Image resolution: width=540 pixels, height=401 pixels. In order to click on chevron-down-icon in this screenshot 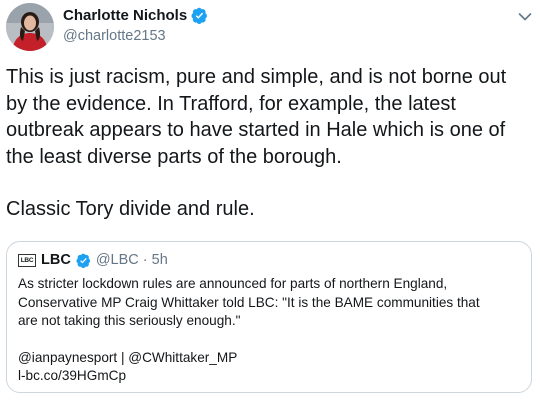, I will do `click(525, 15)`.